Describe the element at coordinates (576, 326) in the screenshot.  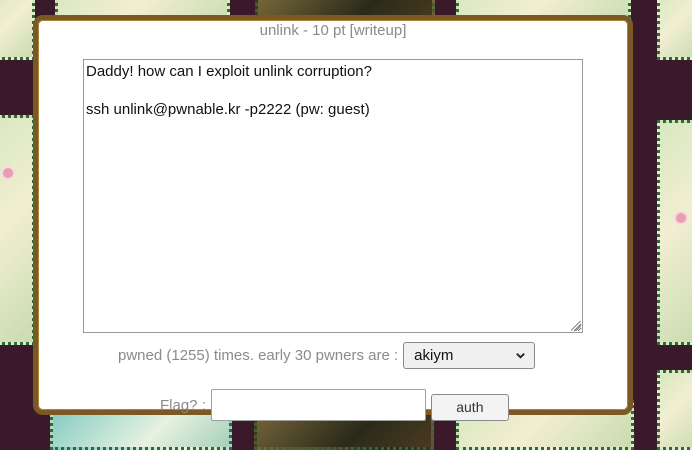
I see `resize-handle-icon` at that location.